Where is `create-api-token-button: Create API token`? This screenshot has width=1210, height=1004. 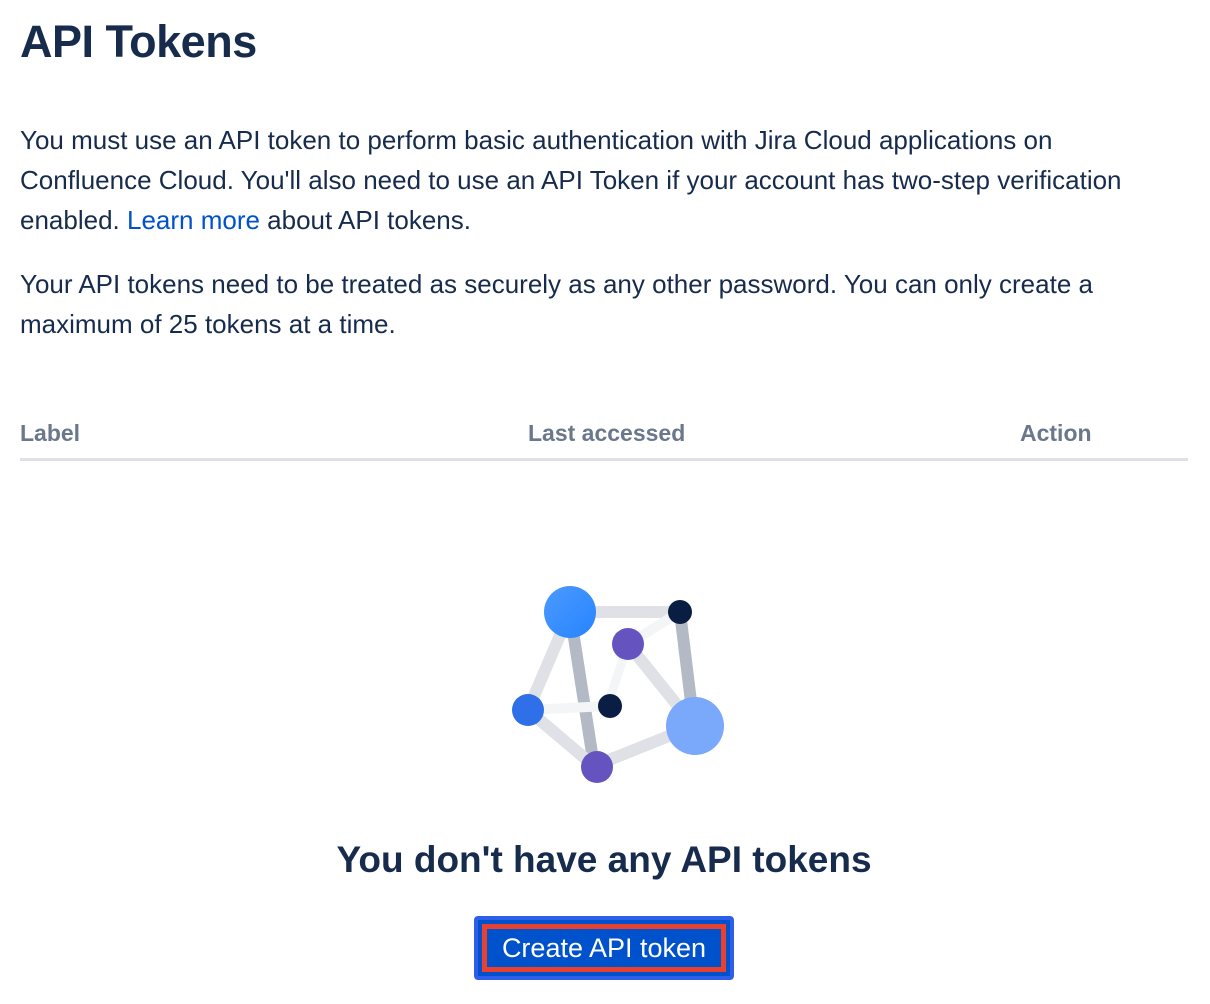 create-api-token-button: Create API token is located at coordinates (604, 948).